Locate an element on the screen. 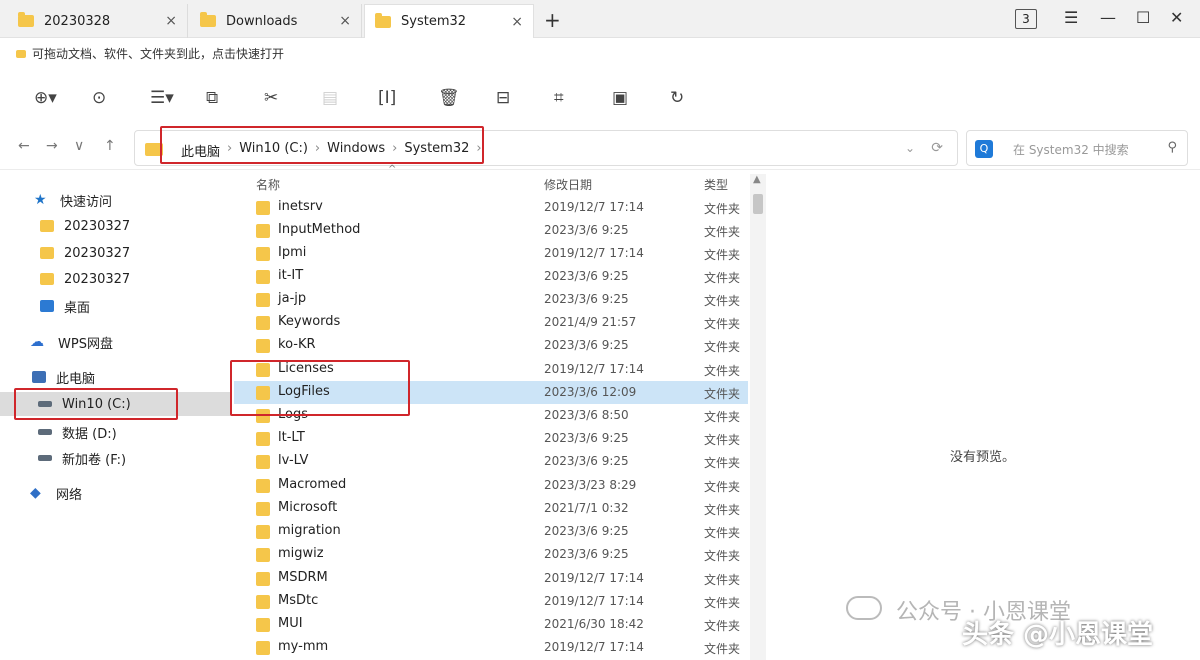  table-row: Microsoft 2021/7/1 0:32 文件夹 is located at coordinates (491, 508).